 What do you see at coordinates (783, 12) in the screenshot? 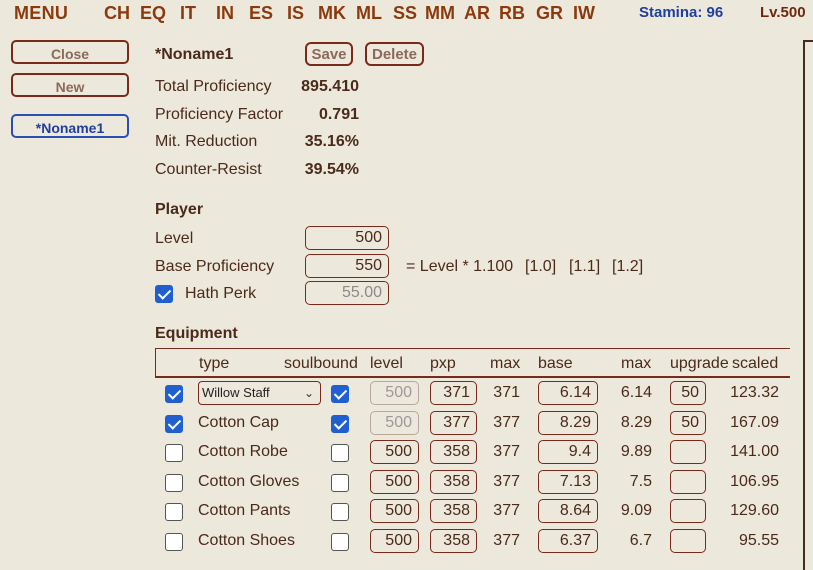
I see `player-level-indicator: Lv.500` at bounding box center [783, 12].